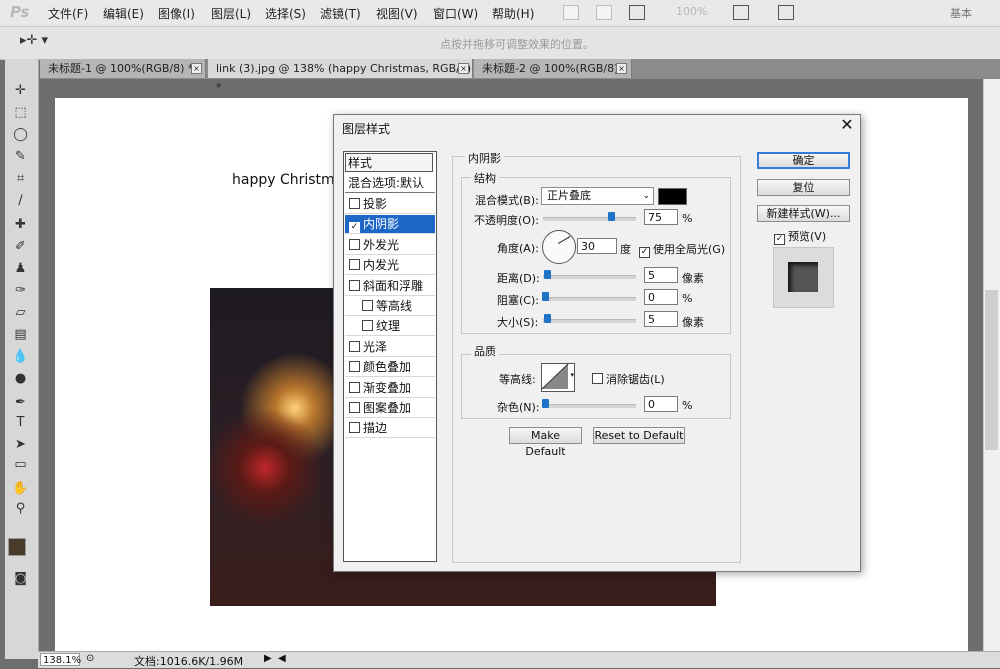  Describe the element at coordinates (20, 201) in the screenshot. I see `eyedropper-icon: ∕` at that location.